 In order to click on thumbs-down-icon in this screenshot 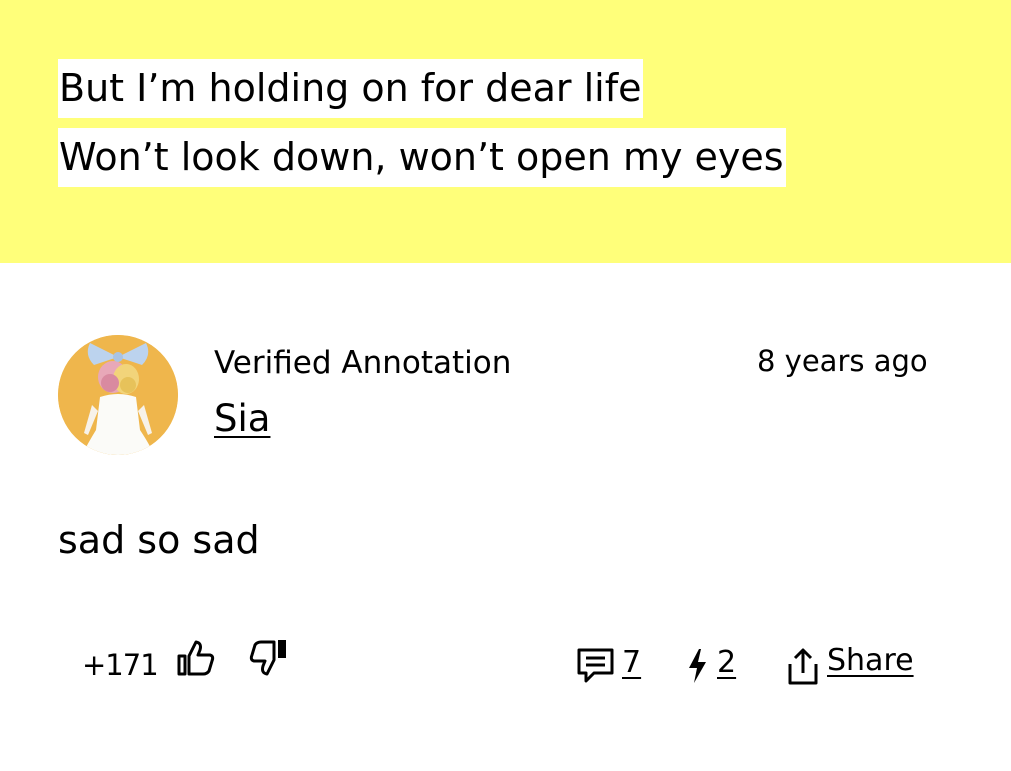, I will do `click(268, 656)`.